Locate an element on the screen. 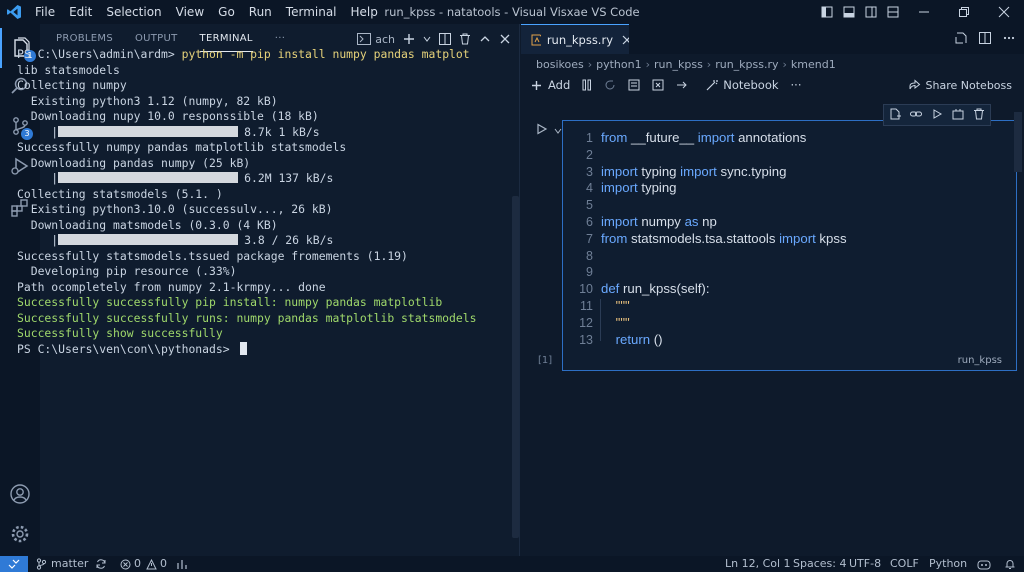  end-of-line: COLF is located at coordinates (904, 564).